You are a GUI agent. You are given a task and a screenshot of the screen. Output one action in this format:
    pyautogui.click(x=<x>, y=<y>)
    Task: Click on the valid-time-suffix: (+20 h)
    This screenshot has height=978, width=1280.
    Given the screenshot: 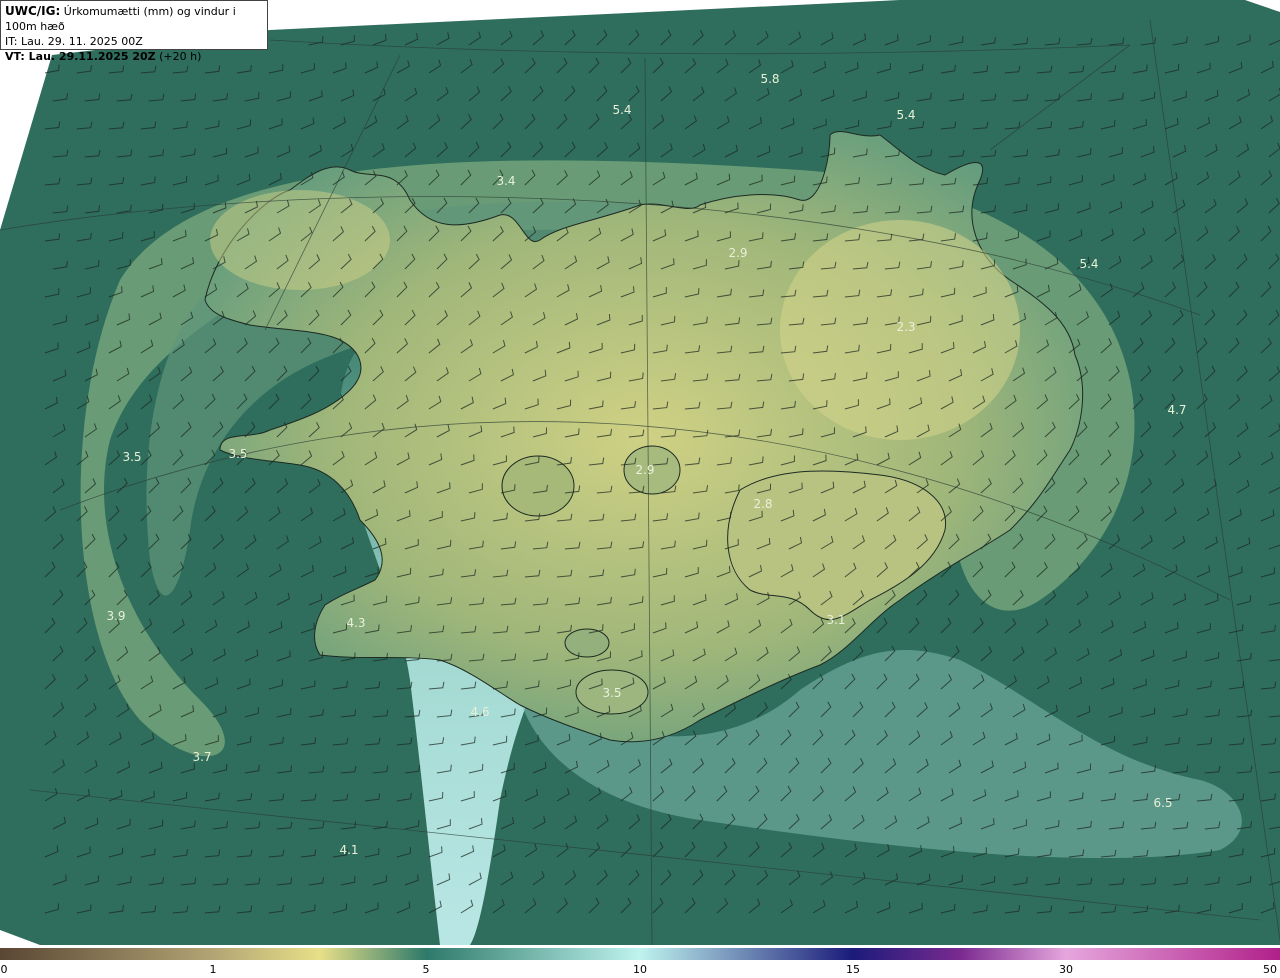 What is the action you would take?
    pyautogui.click(x=180, y=56)
    